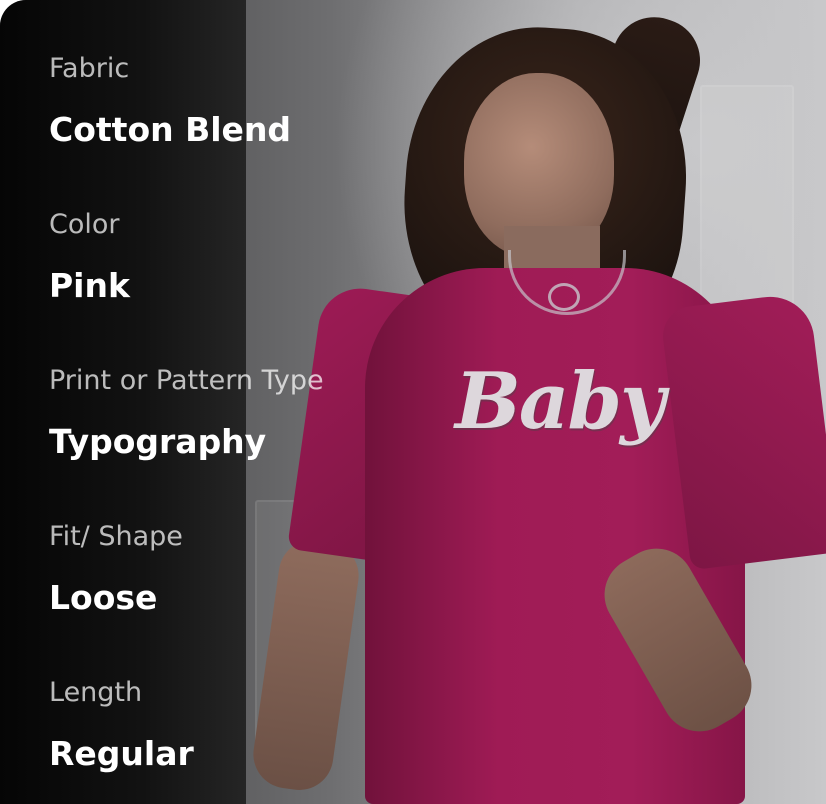 This screenshot has height=804, width=826. What do you see at coordinates (103, 597) in the screenshot?
I see `detail-value: Loose` at bounding box center [103, 597].